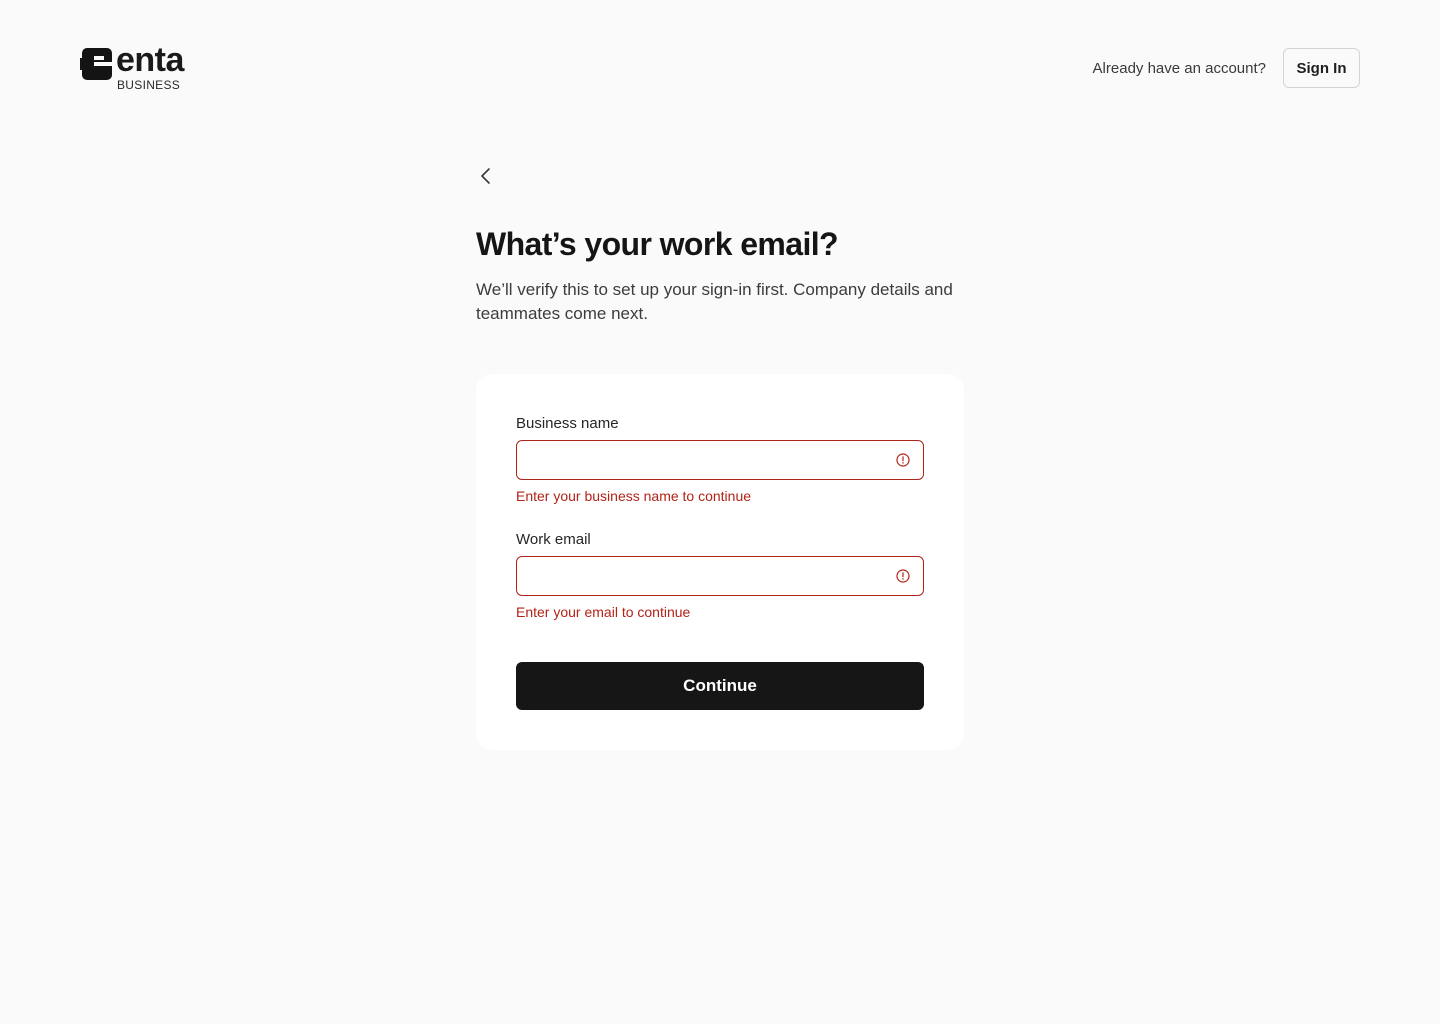 The height and width of the screenshot is (1024, 1440). Describe the element at coordinates (553, 539) in the screenshot. I see `work-email-label: Work email` at that location.